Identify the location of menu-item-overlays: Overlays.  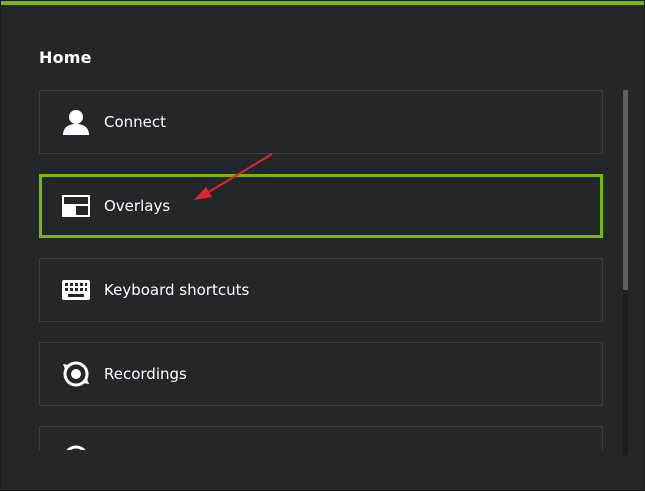
(321, 206).